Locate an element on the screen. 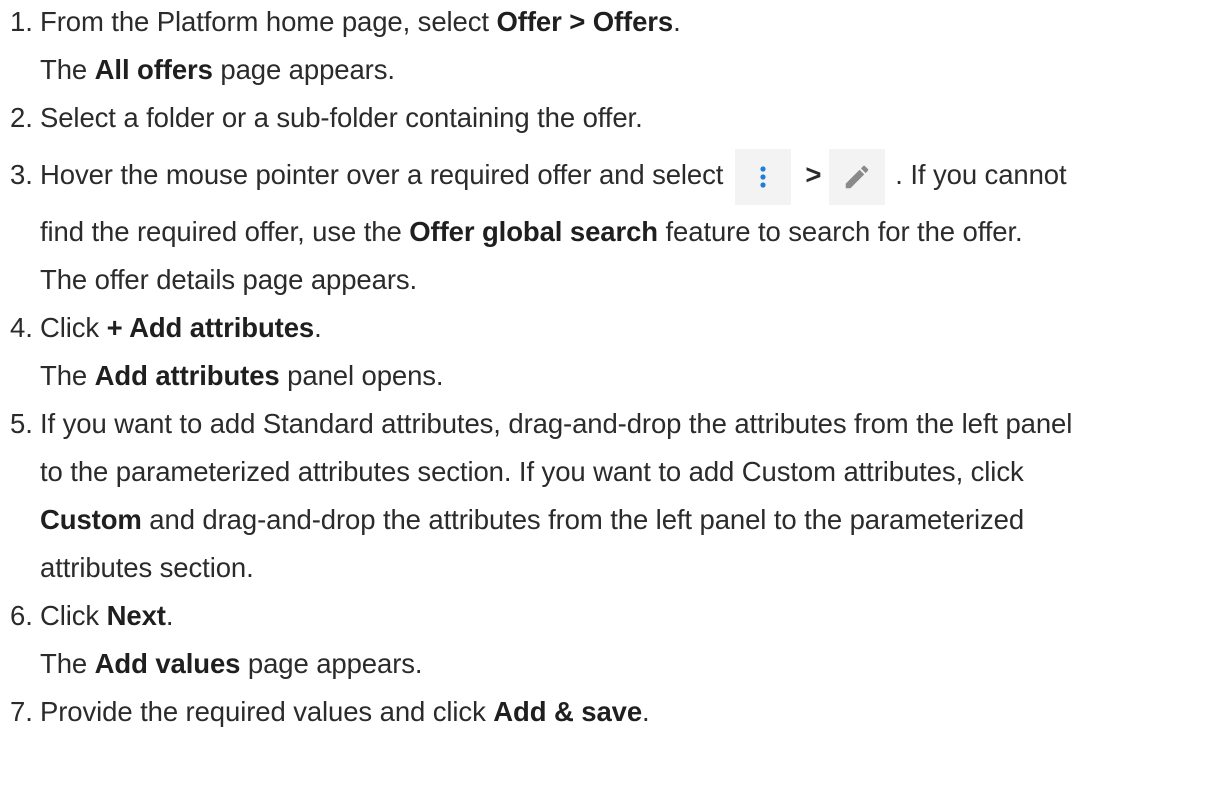  step-result: The Add values page appears. is located at coordinates (231, 663).